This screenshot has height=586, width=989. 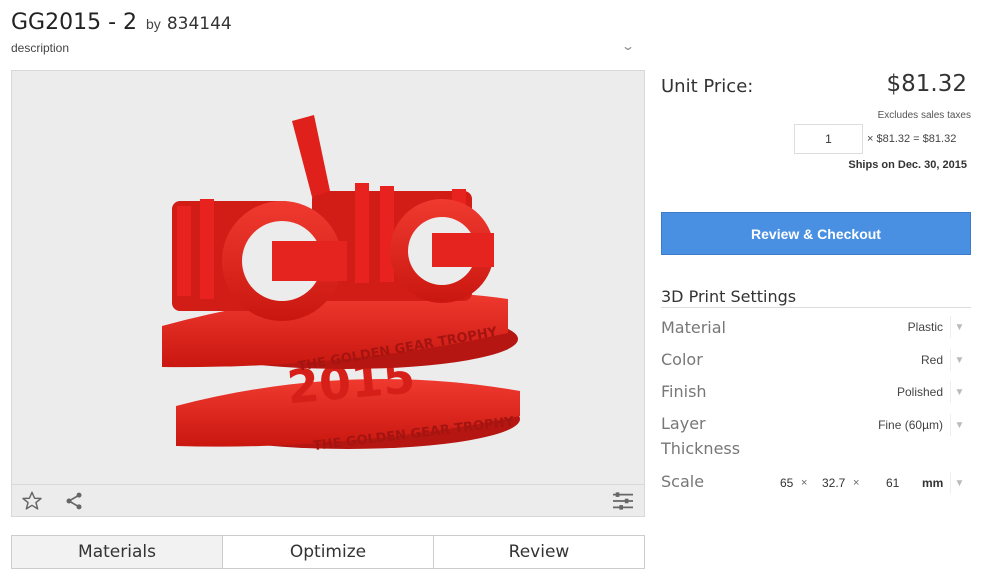 I want to click on unit-price-value: $81.32, so click(x=926, y=84).